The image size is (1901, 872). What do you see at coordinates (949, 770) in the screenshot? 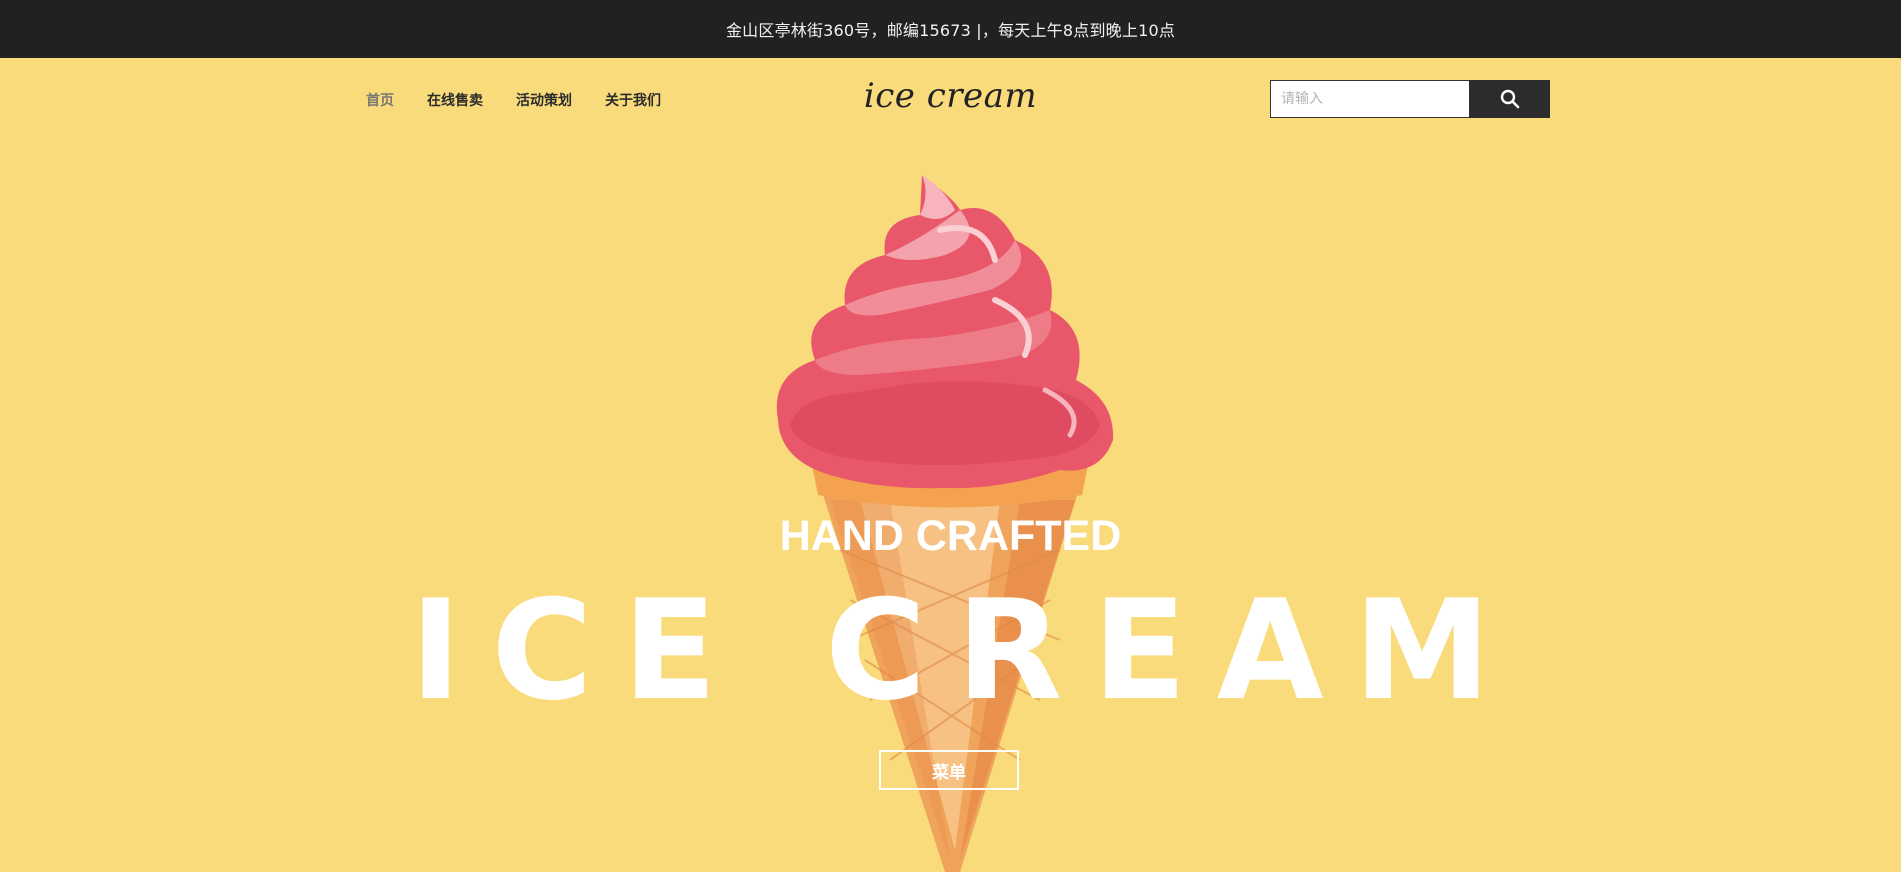
I see `menu-button: 菜单` at bounding box center [949, 770].